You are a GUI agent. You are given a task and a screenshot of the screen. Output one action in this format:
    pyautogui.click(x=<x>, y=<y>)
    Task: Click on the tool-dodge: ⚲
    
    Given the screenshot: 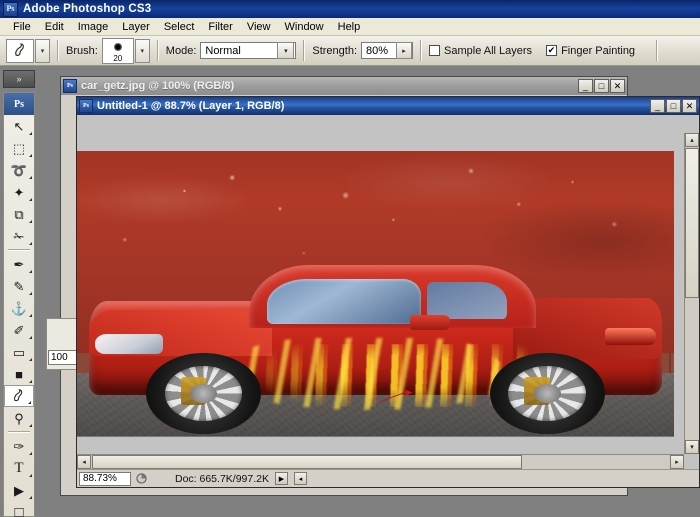 What is the action you would take?
    pyautogui.click(x=19, y=418)
    